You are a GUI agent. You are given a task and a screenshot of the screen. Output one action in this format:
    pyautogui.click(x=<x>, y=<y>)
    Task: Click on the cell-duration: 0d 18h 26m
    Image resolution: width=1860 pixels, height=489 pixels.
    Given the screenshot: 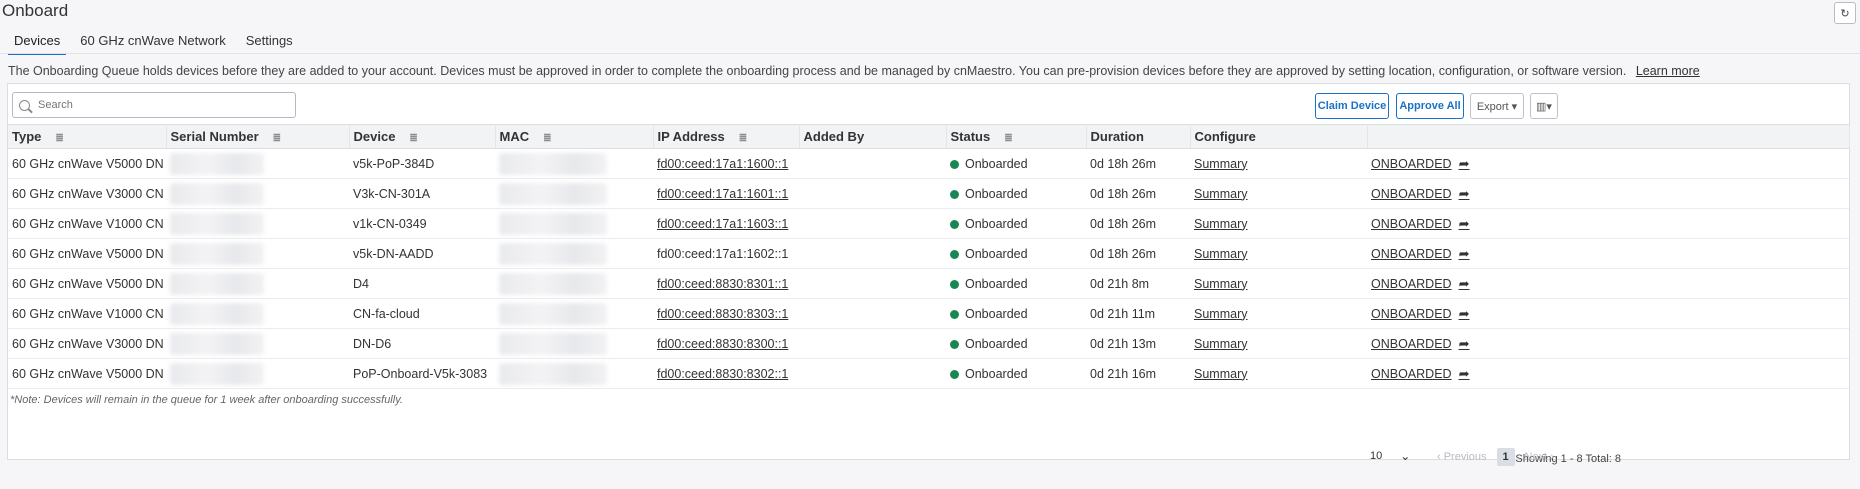 What is the action you would take?
    pyautogui.click(x=1138, y=163)
    